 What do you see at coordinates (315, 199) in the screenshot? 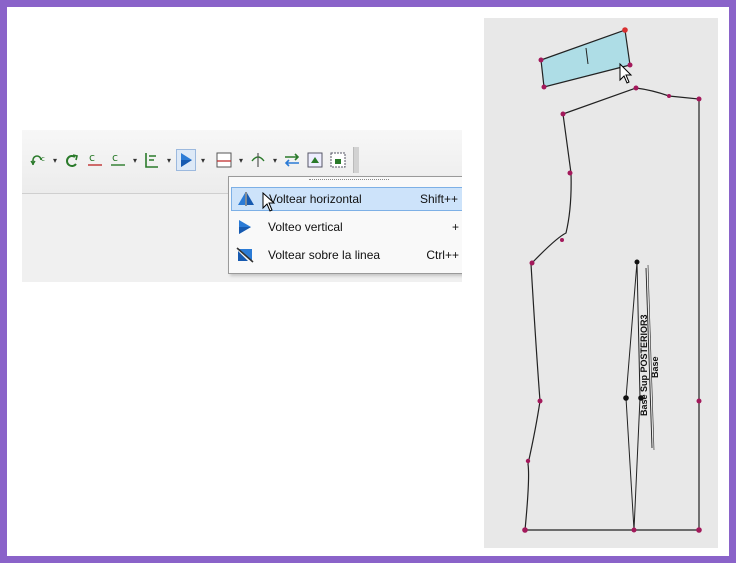
I see `menu-item-label: Voltear horizontal` at bounding box center [315, 199].